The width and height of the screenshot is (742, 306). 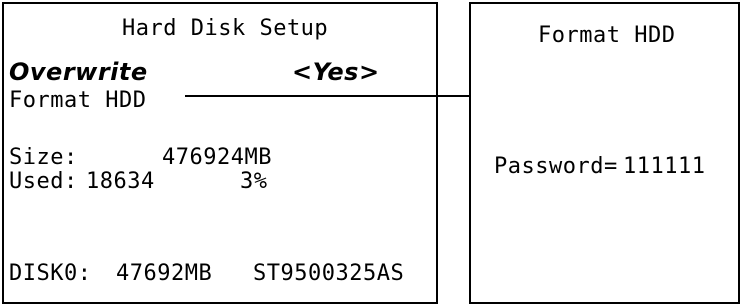 I want to click on size-value: 476924MB, so click(x=217, y=157).